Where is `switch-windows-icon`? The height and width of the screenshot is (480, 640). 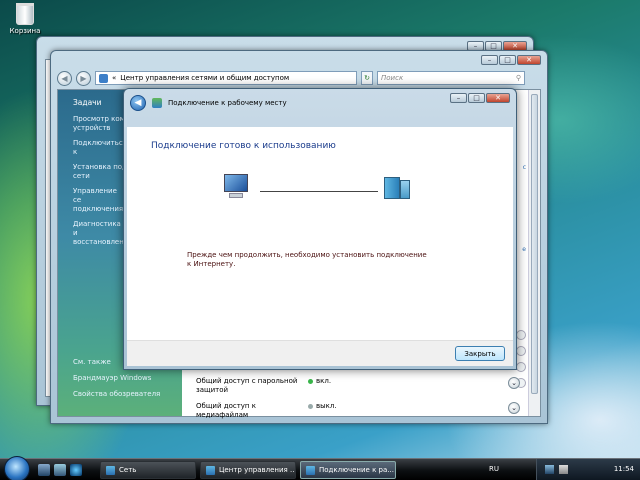
switch-windows-icon is located at coordinates (60, 470).